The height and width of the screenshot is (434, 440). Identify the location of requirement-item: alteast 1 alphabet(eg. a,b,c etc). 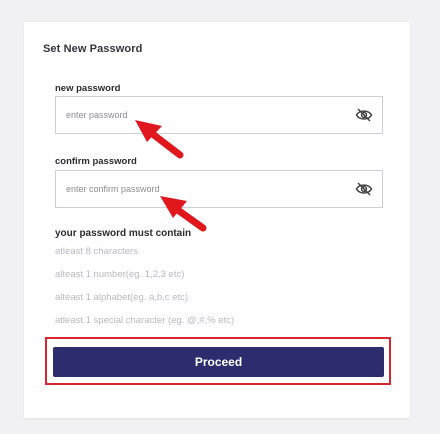
(122, 297).